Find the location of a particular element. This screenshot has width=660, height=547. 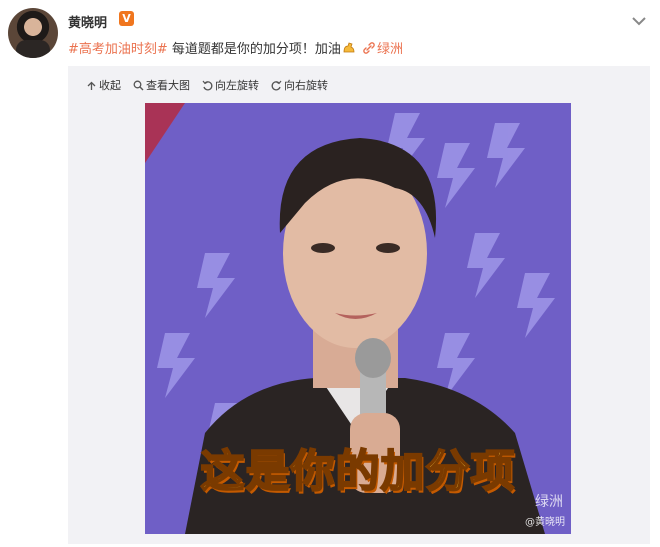

watermark-user: @黄晓明 is located at coordinates (545, 522).